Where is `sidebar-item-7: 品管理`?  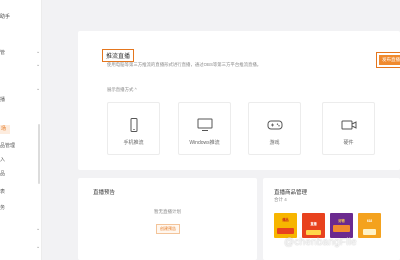 sidebar-item-7: 品管理 is located at coordinates (7, 146).